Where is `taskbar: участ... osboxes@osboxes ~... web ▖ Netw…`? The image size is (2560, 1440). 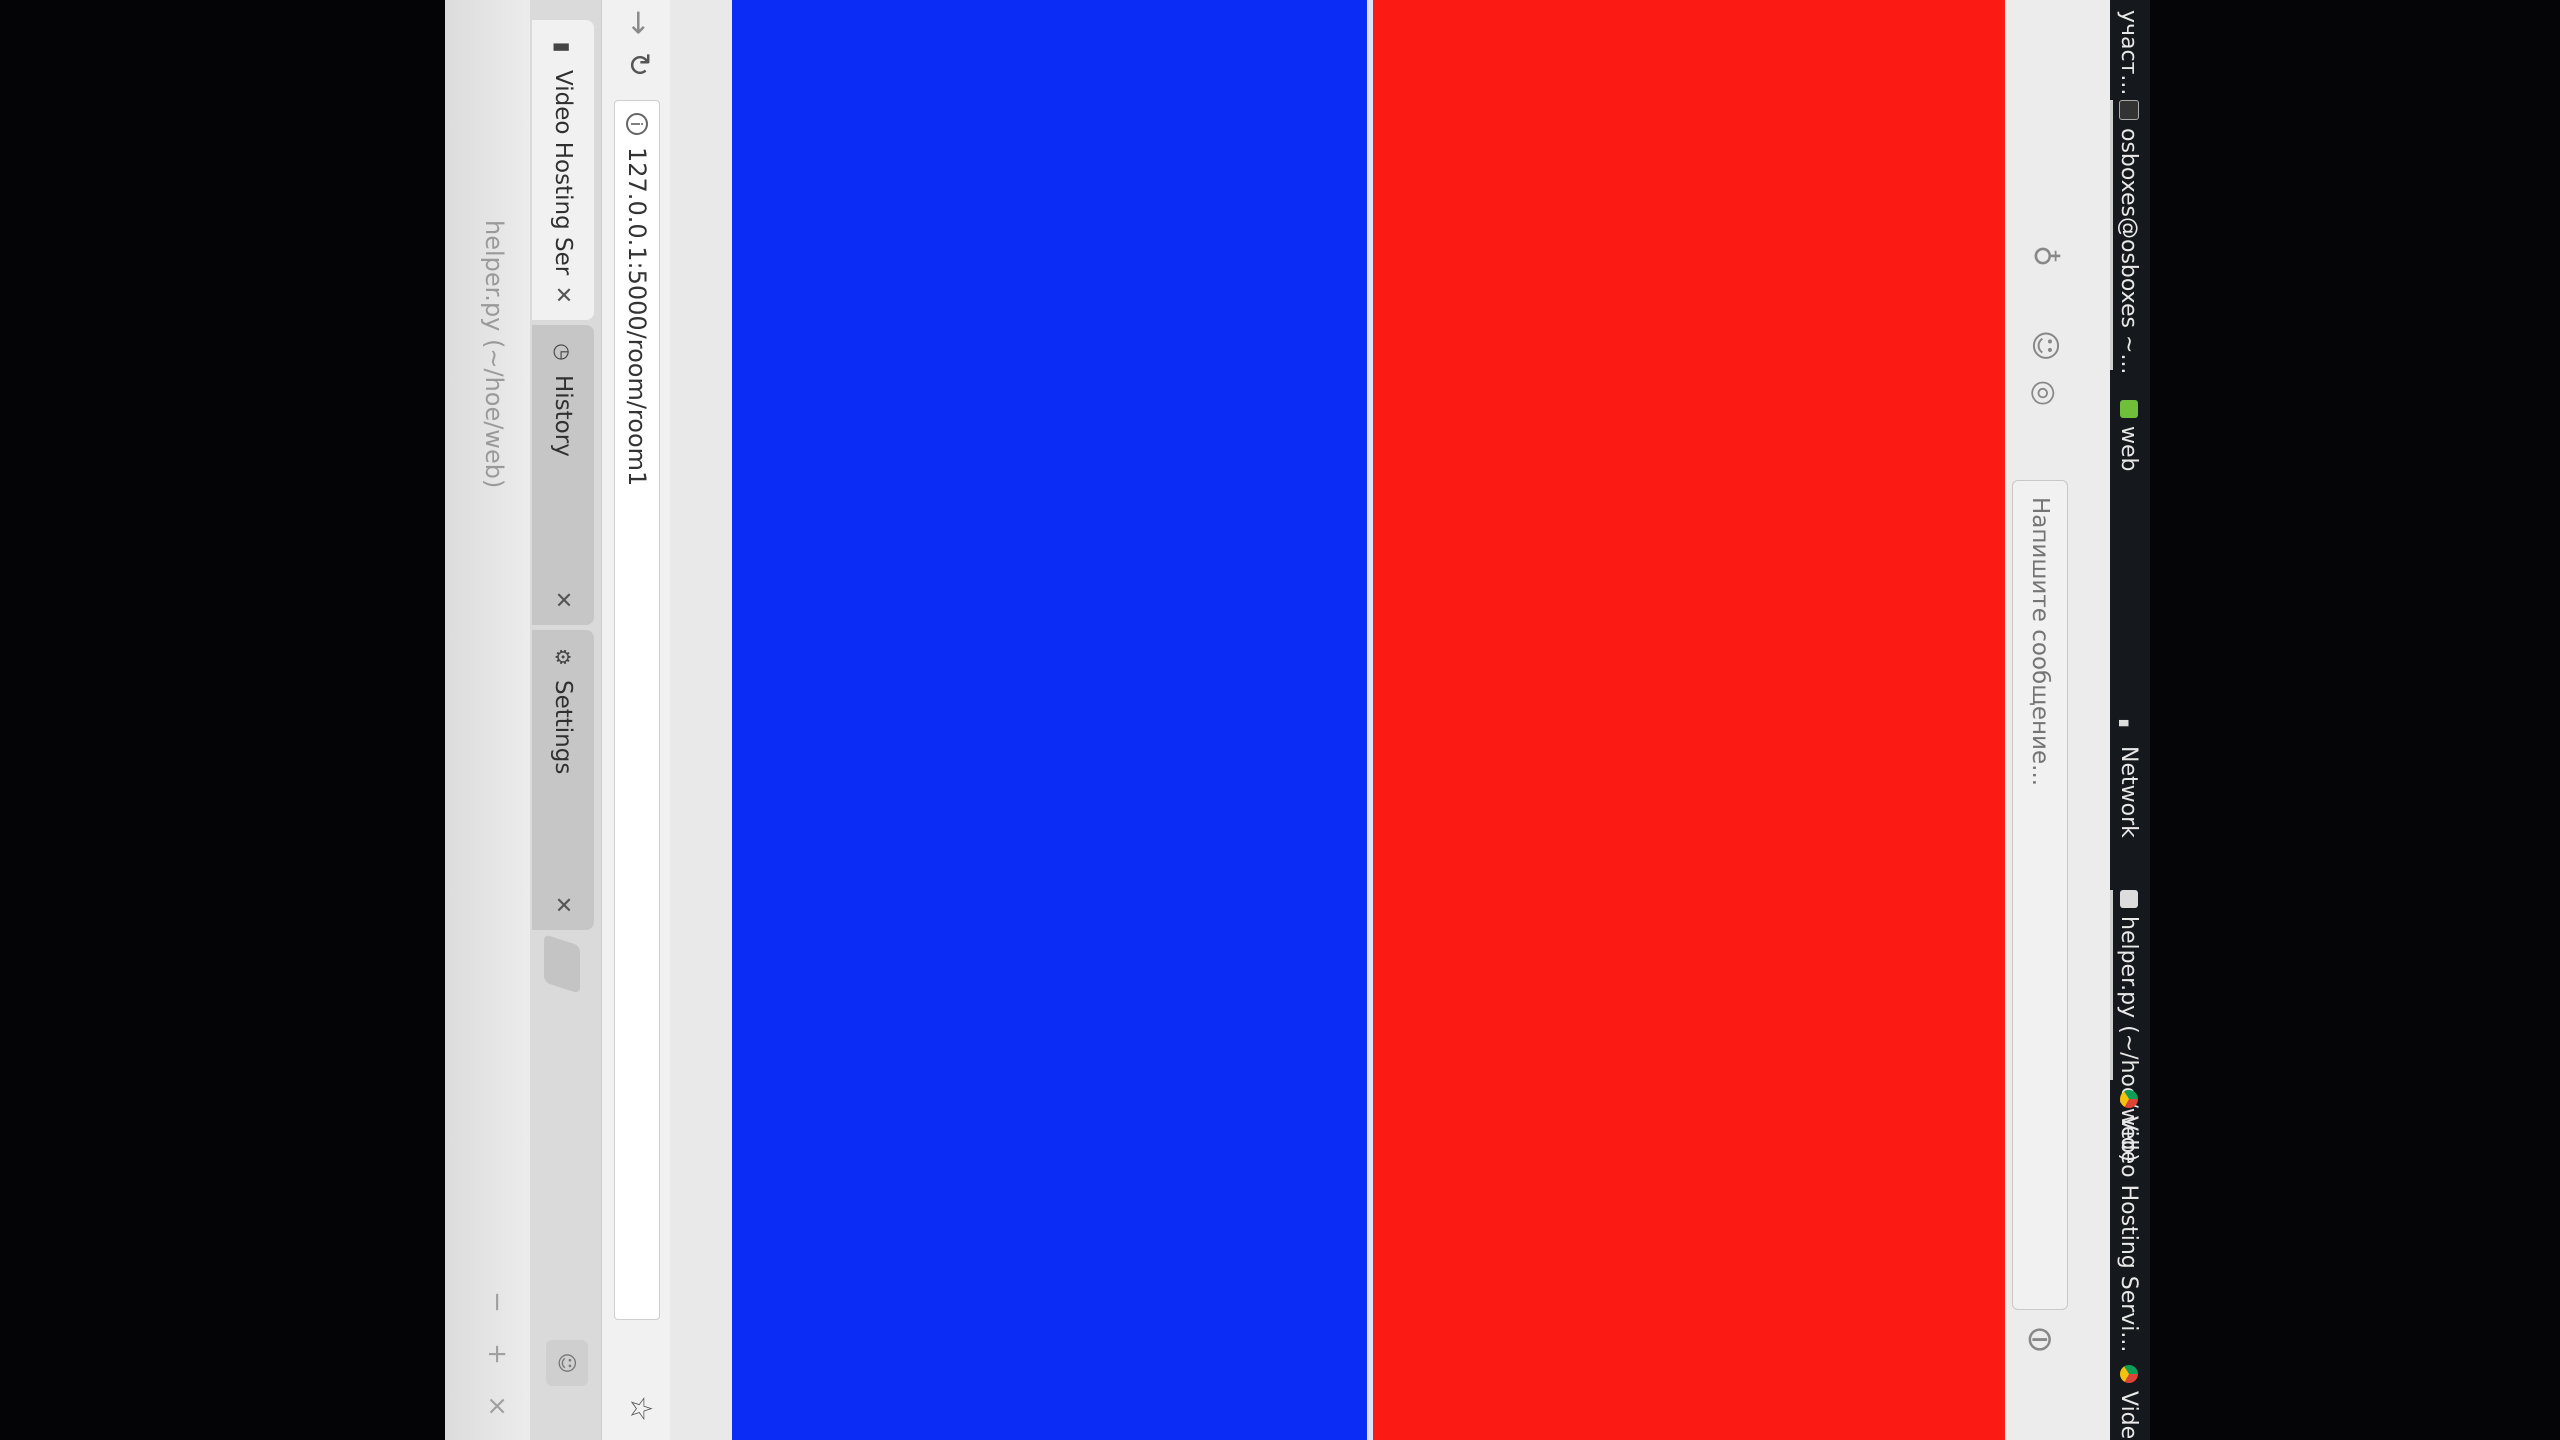
taskbar: участ... osboxes@osboxes ~... web ▖ Netw… is located at coordinates (2130, 720).